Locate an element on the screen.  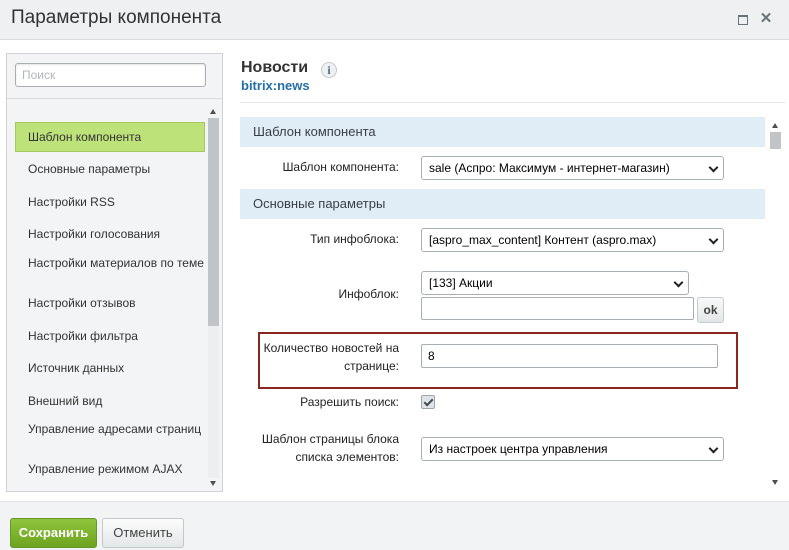
iblock-type-select: [aspro_max_content] Контент (aspro.max) is located at coordinates (572, 240).